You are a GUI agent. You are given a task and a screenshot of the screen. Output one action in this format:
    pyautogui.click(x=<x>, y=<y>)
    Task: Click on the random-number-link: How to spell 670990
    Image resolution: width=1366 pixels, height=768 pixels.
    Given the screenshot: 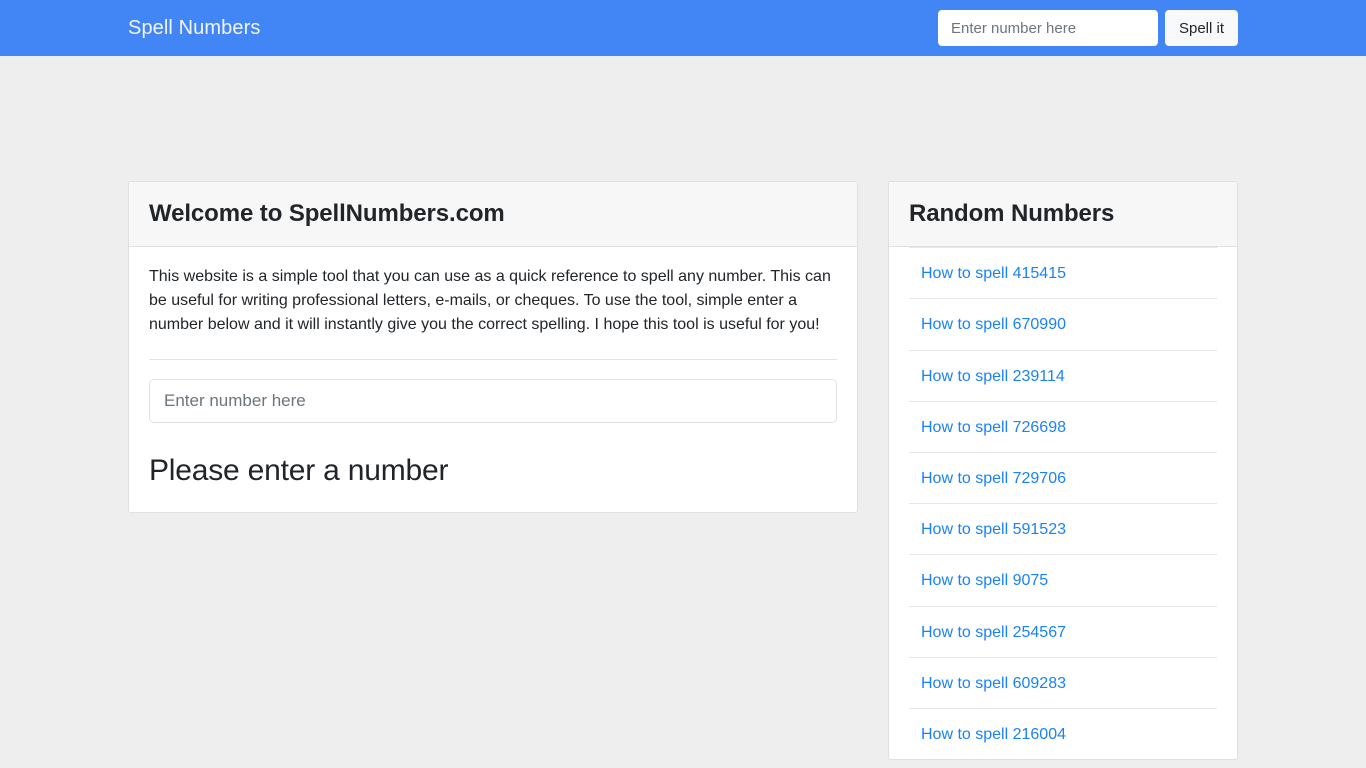 What is the action you would take?
    pyautogui.click(x=993, y=324)
    